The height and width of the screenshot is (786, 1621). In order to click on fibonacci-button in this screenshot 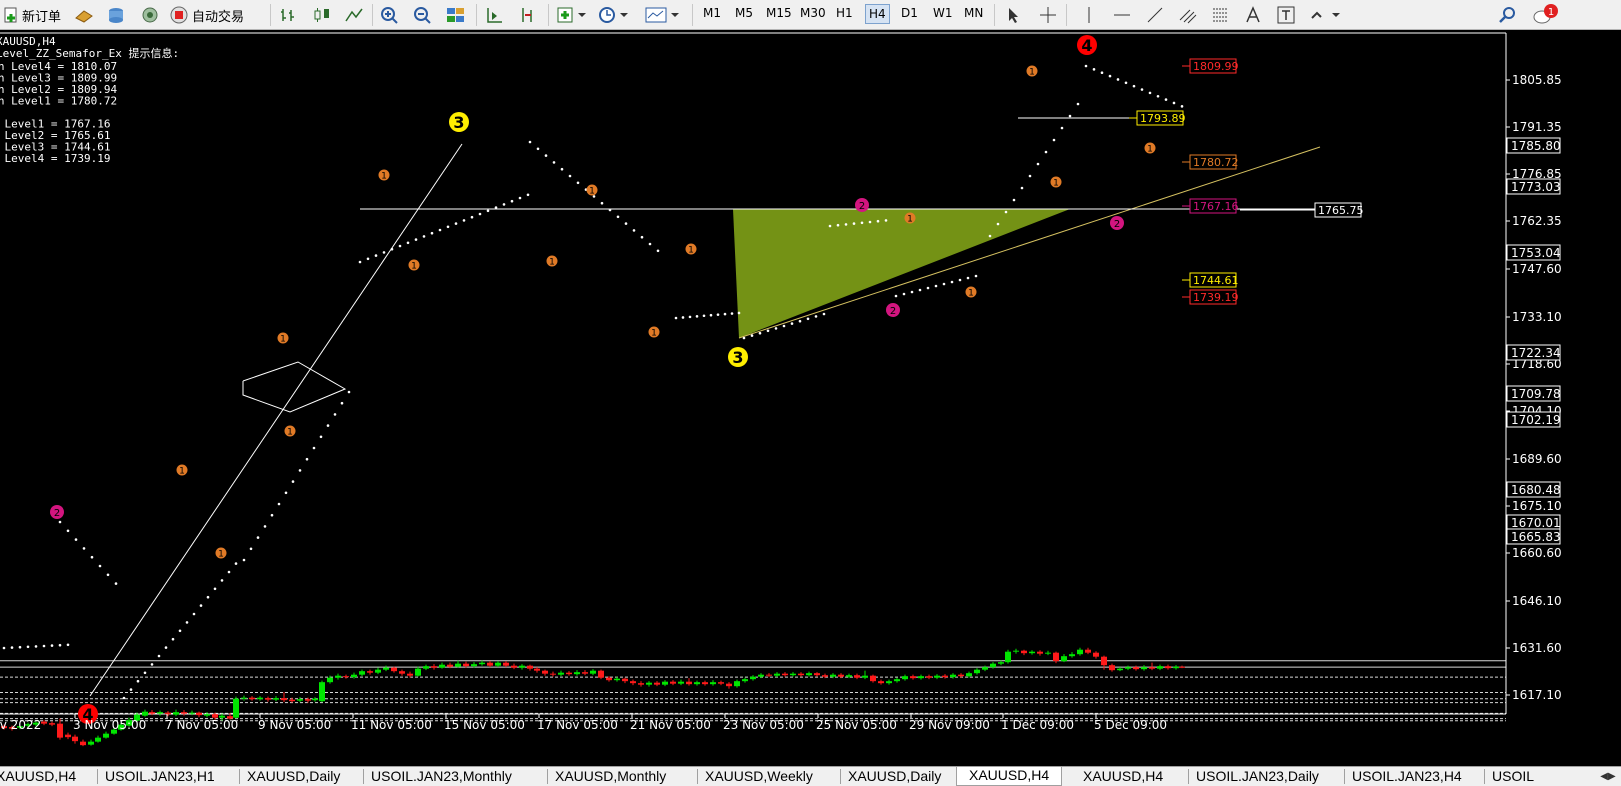, I will do `click(1221, 15)`.